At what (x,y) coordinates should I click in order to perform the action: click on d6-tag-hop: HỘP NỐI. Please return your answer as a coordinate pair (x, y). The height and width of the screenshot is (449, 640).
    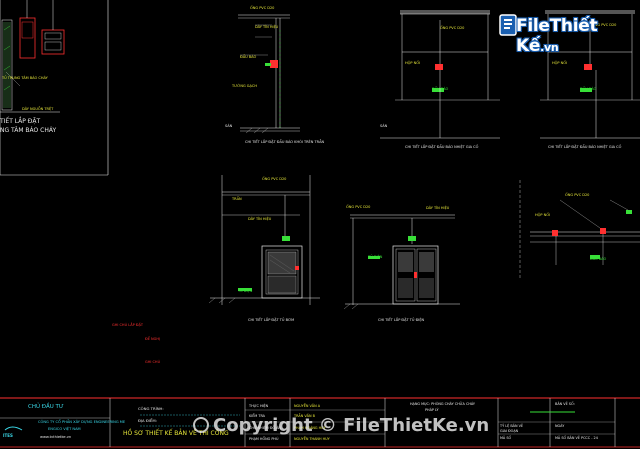
    Looking at the image, I should click on (543, 215).